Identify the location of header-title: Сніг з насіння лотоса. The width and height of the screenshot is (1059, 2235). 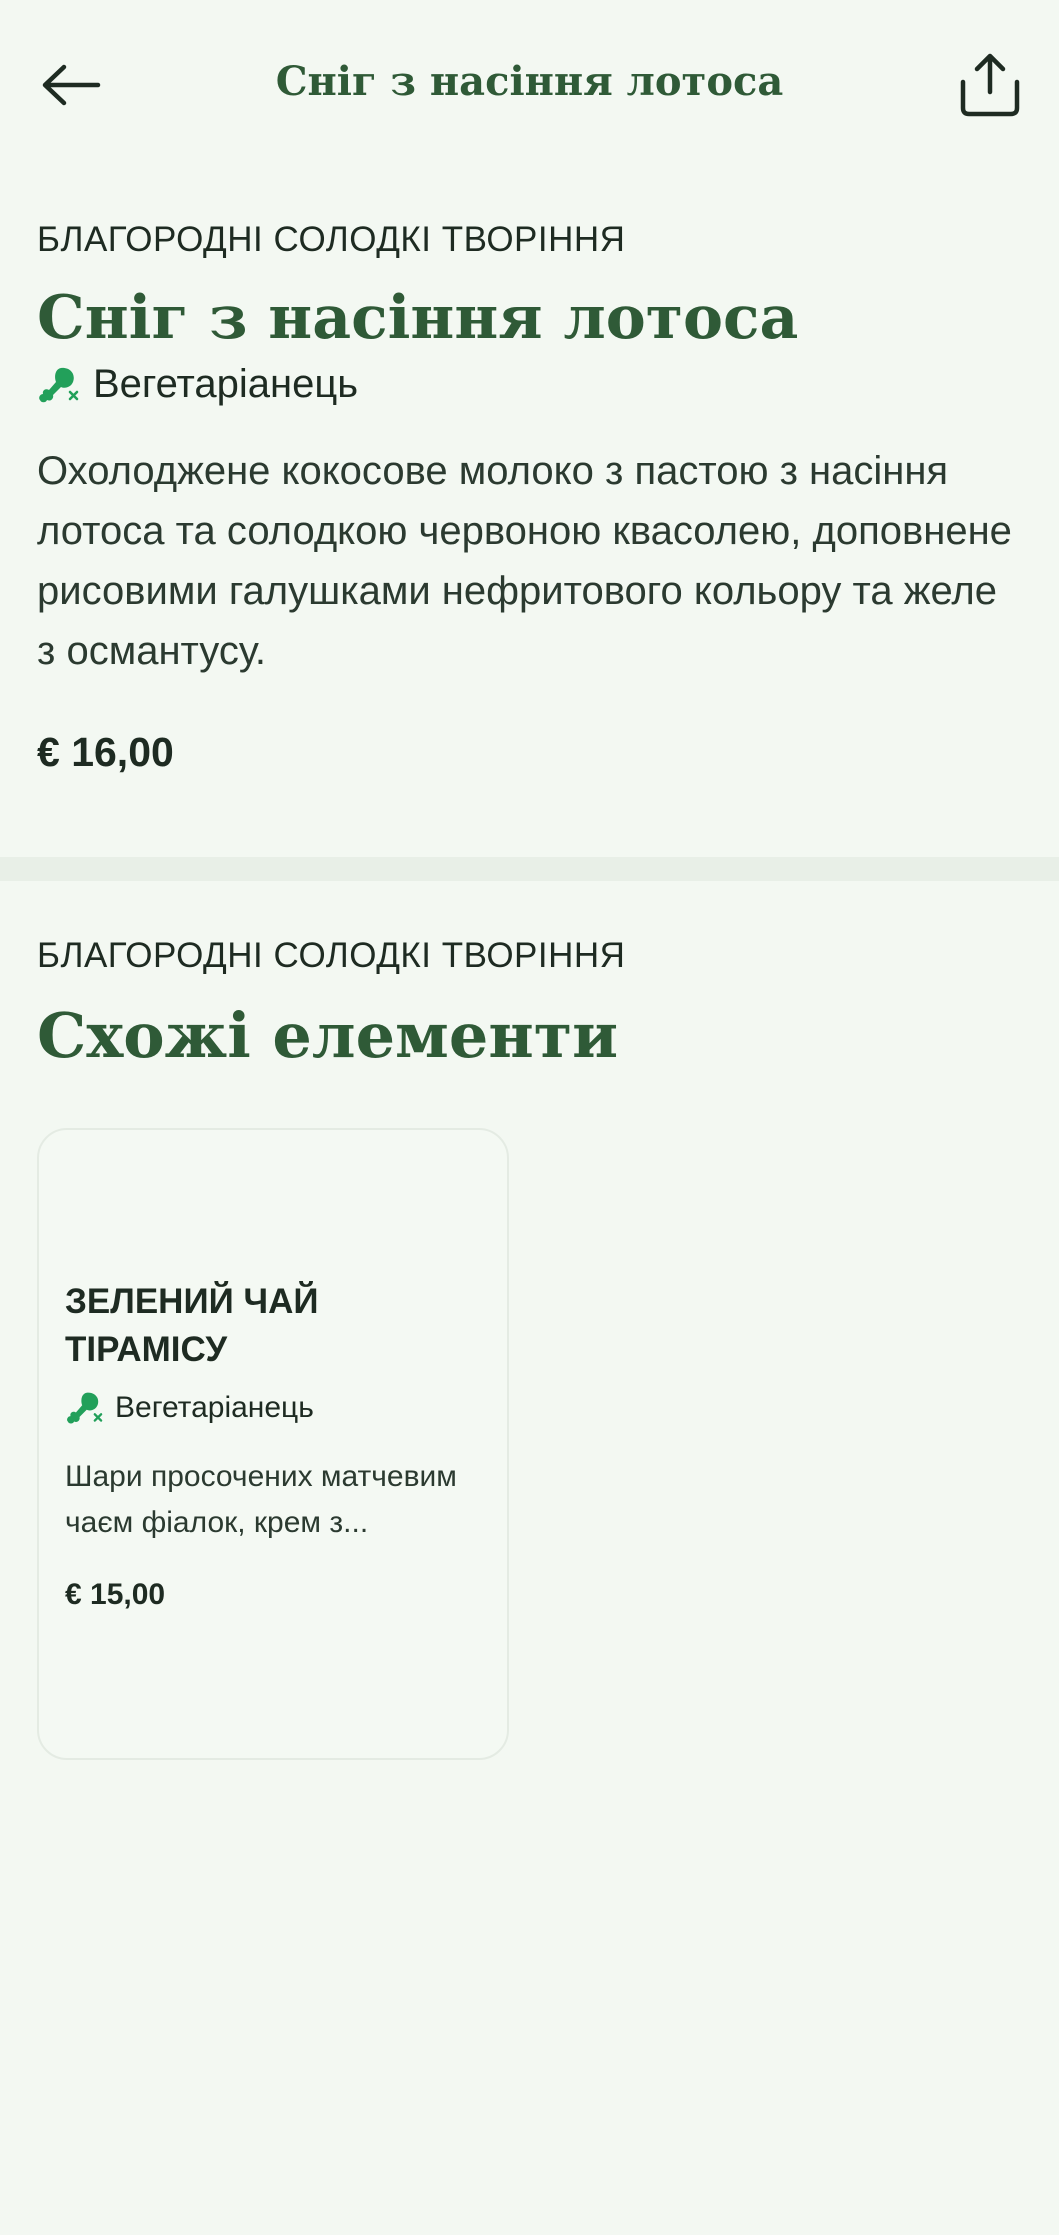
(529, 81).